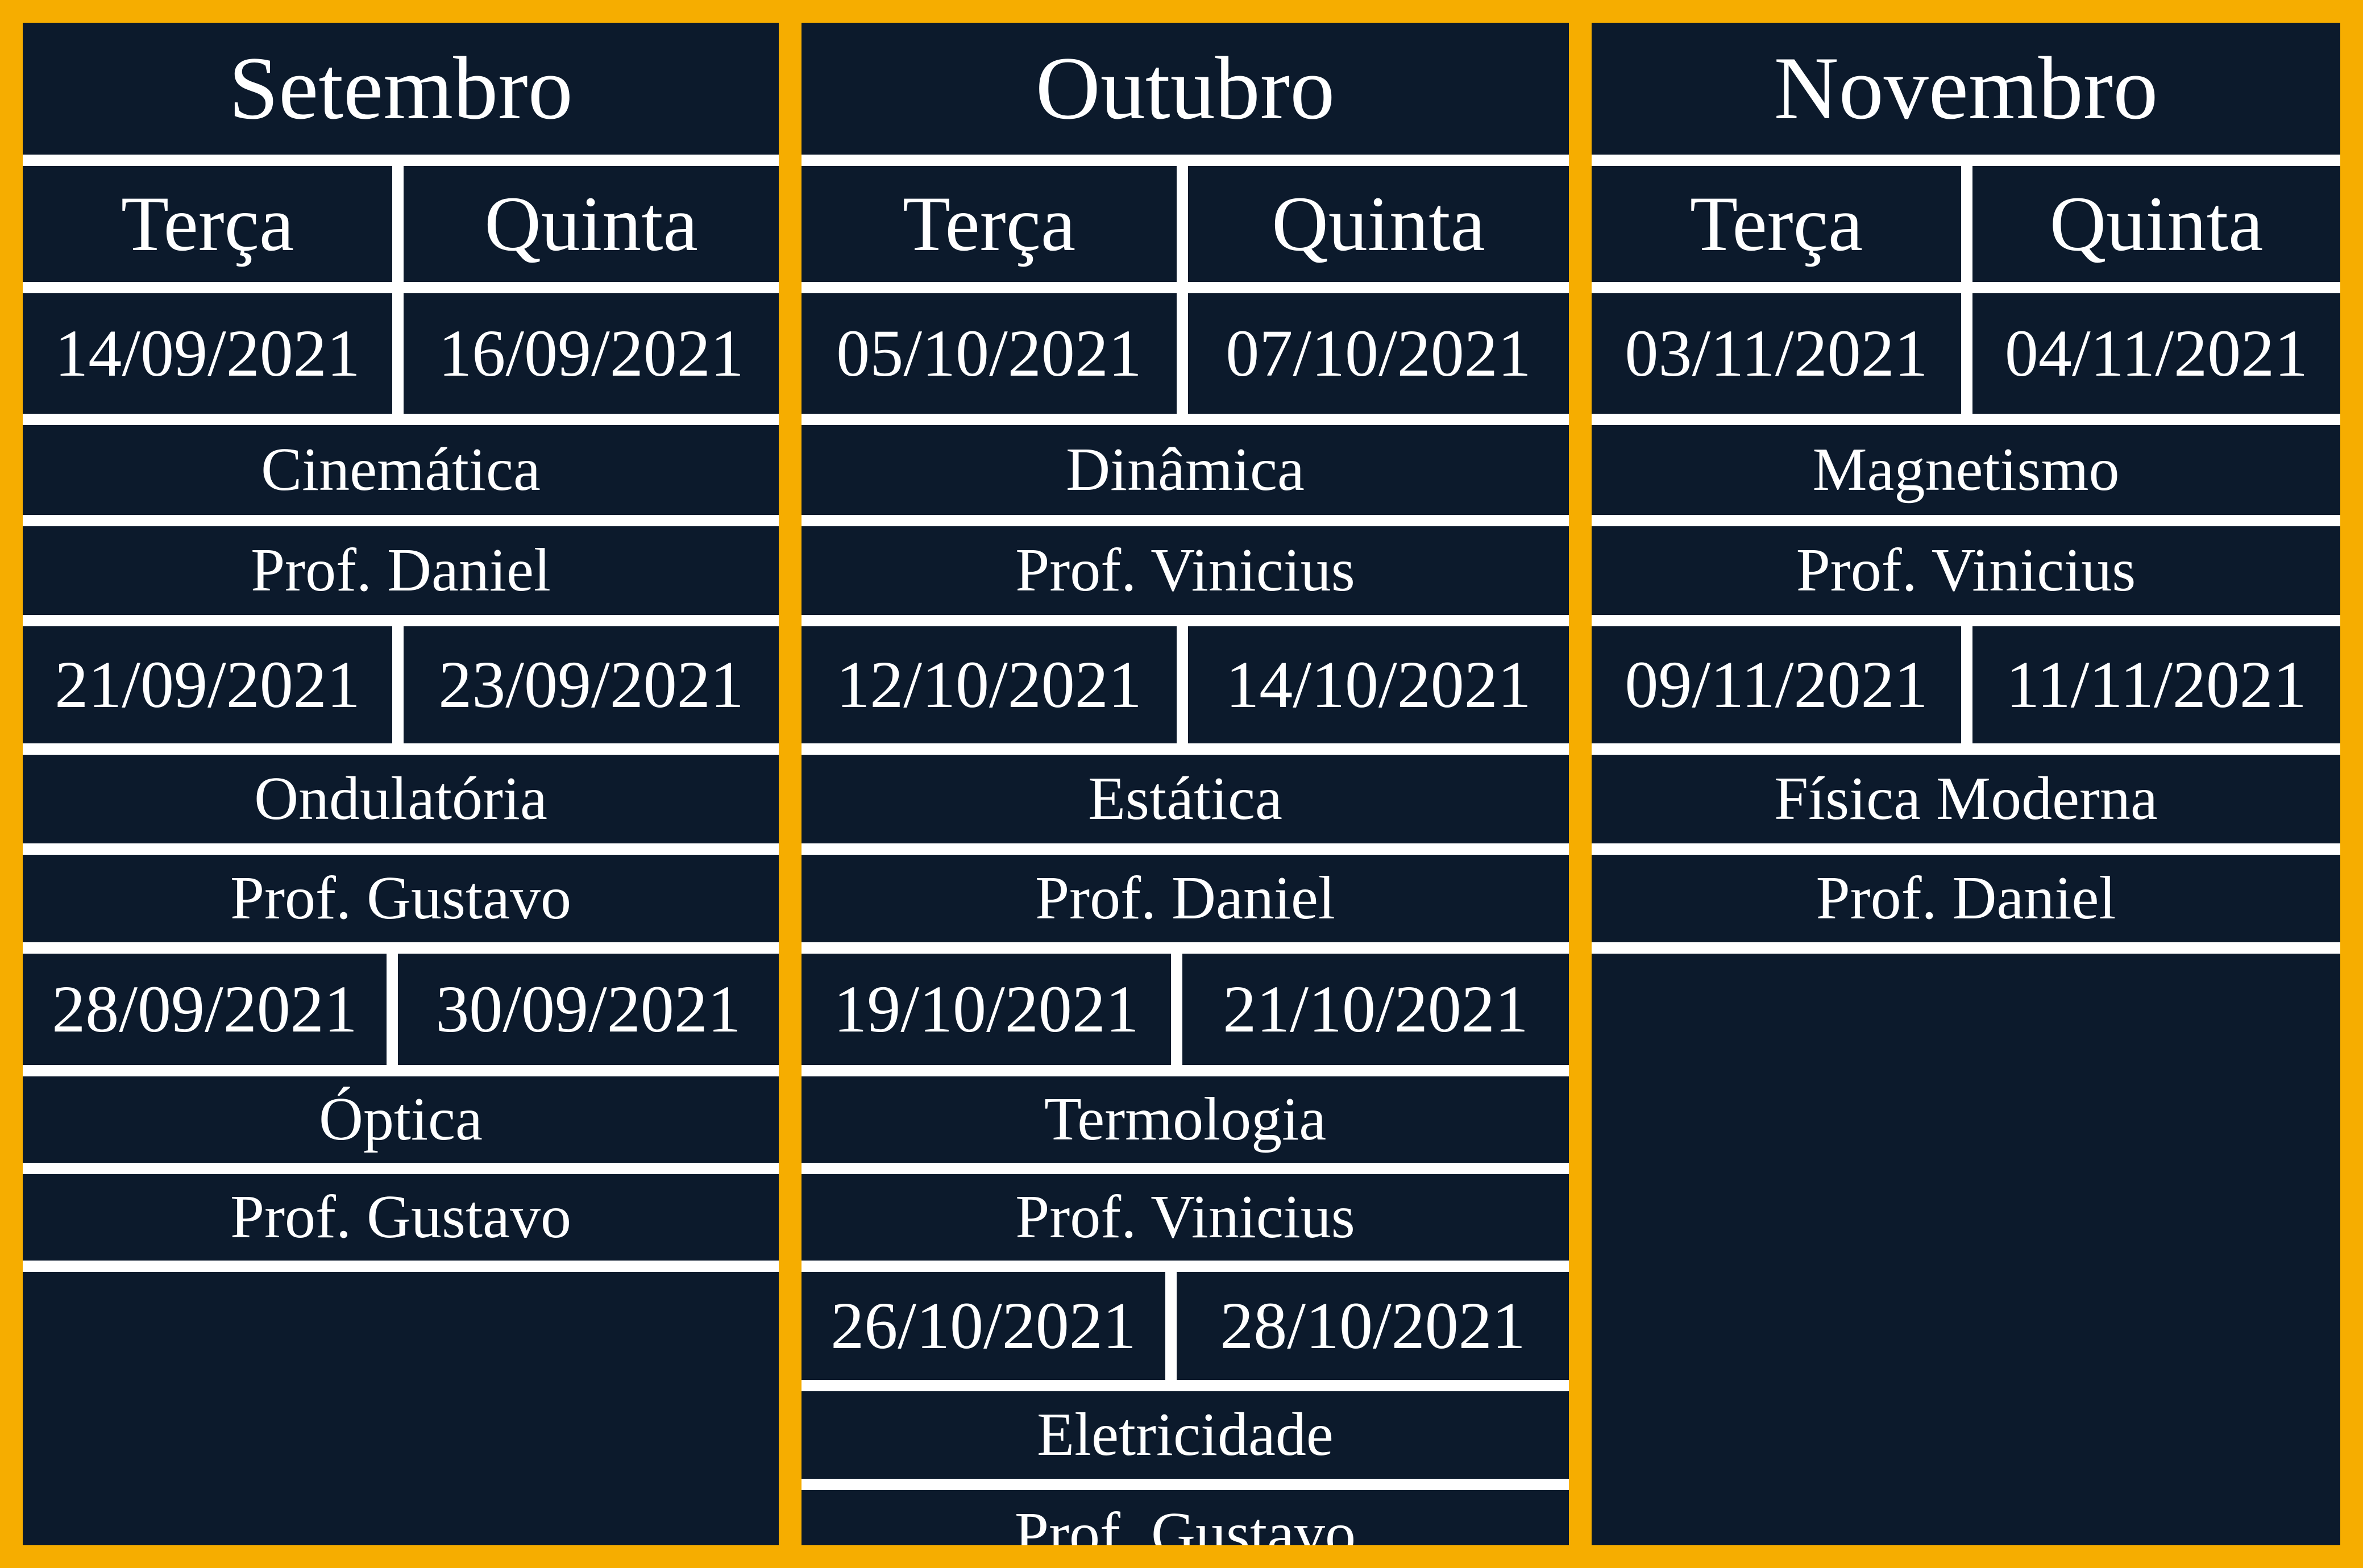 The height and width of the screenshot is (1568, 2363). I want to click on date-cell: 21/10/2021, so click(1375, 1009).